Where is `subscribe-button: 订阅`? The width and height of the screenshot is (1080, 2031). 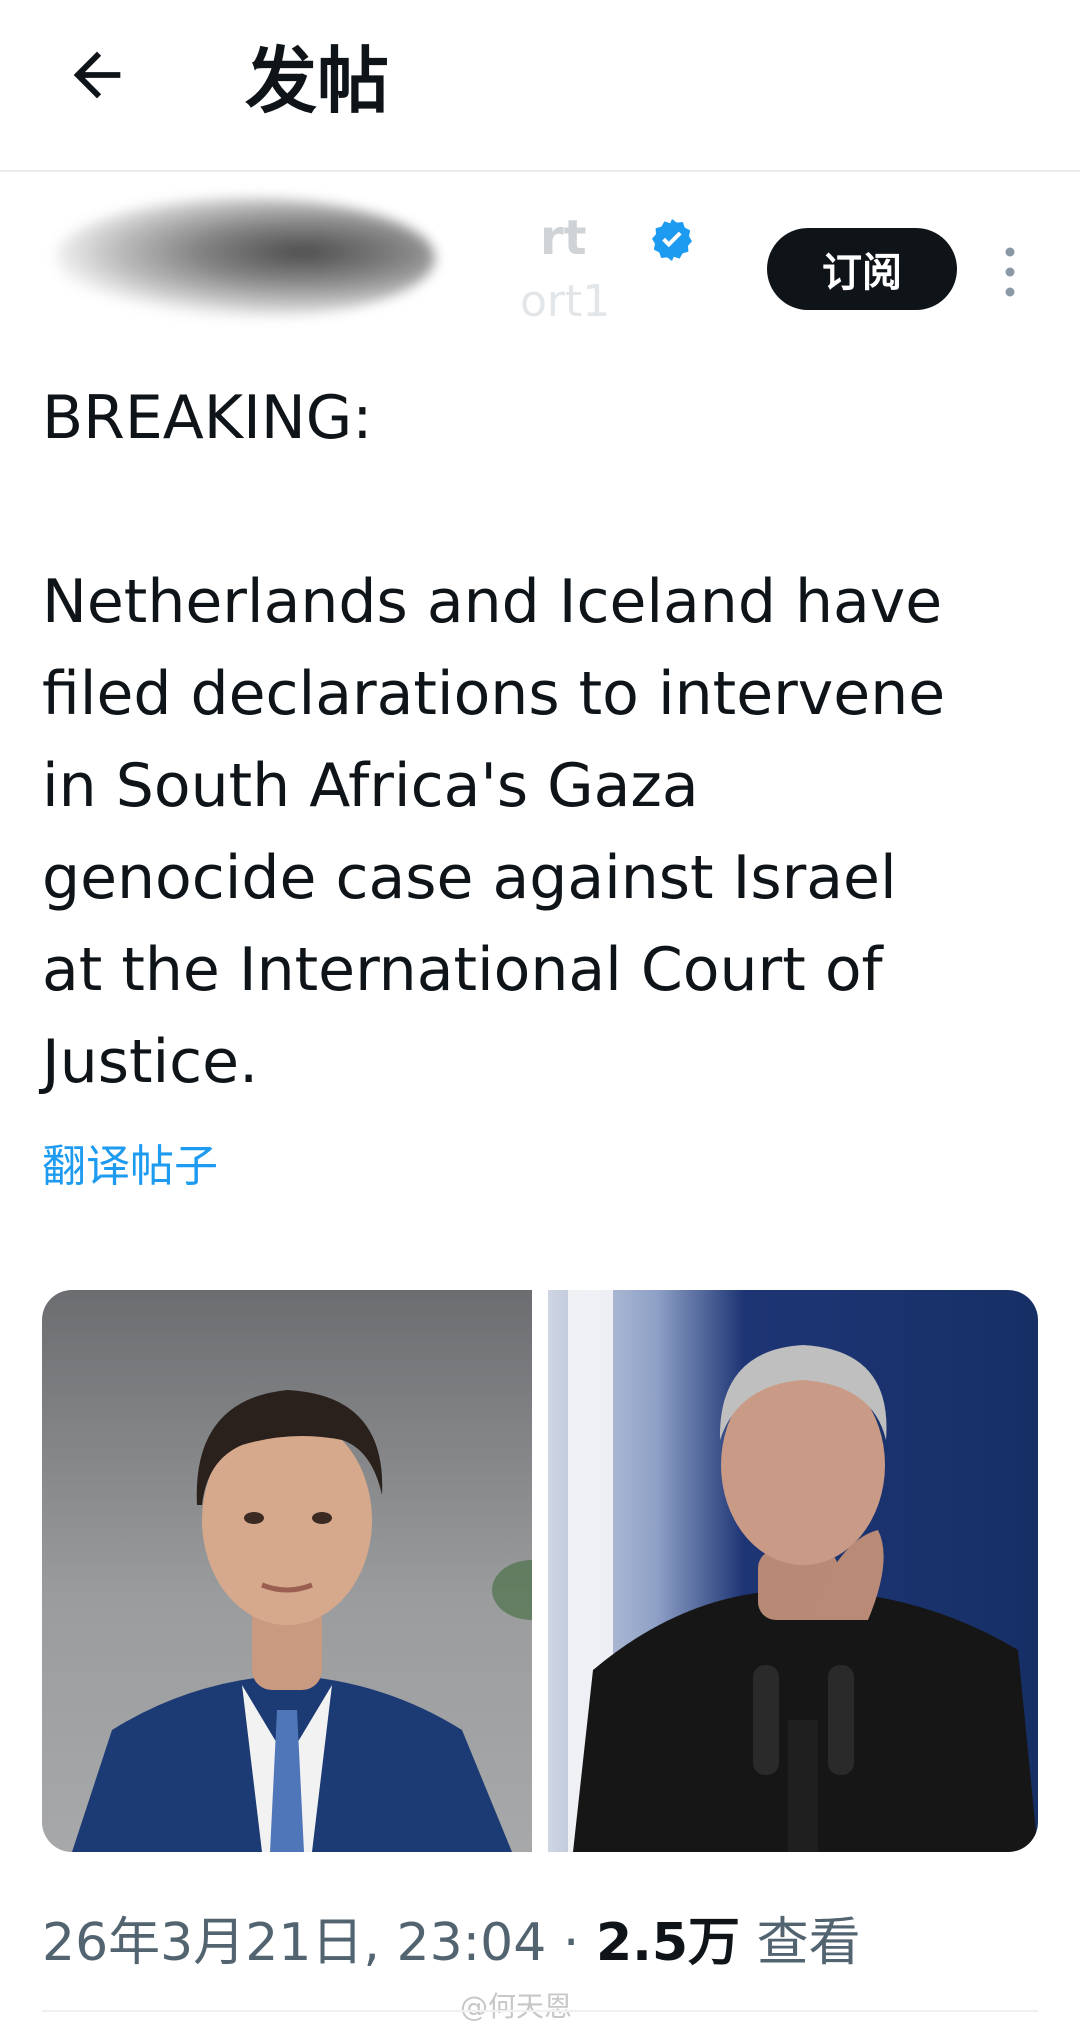
subscribe-button: 订阅 is located at coordinates (862, 269).